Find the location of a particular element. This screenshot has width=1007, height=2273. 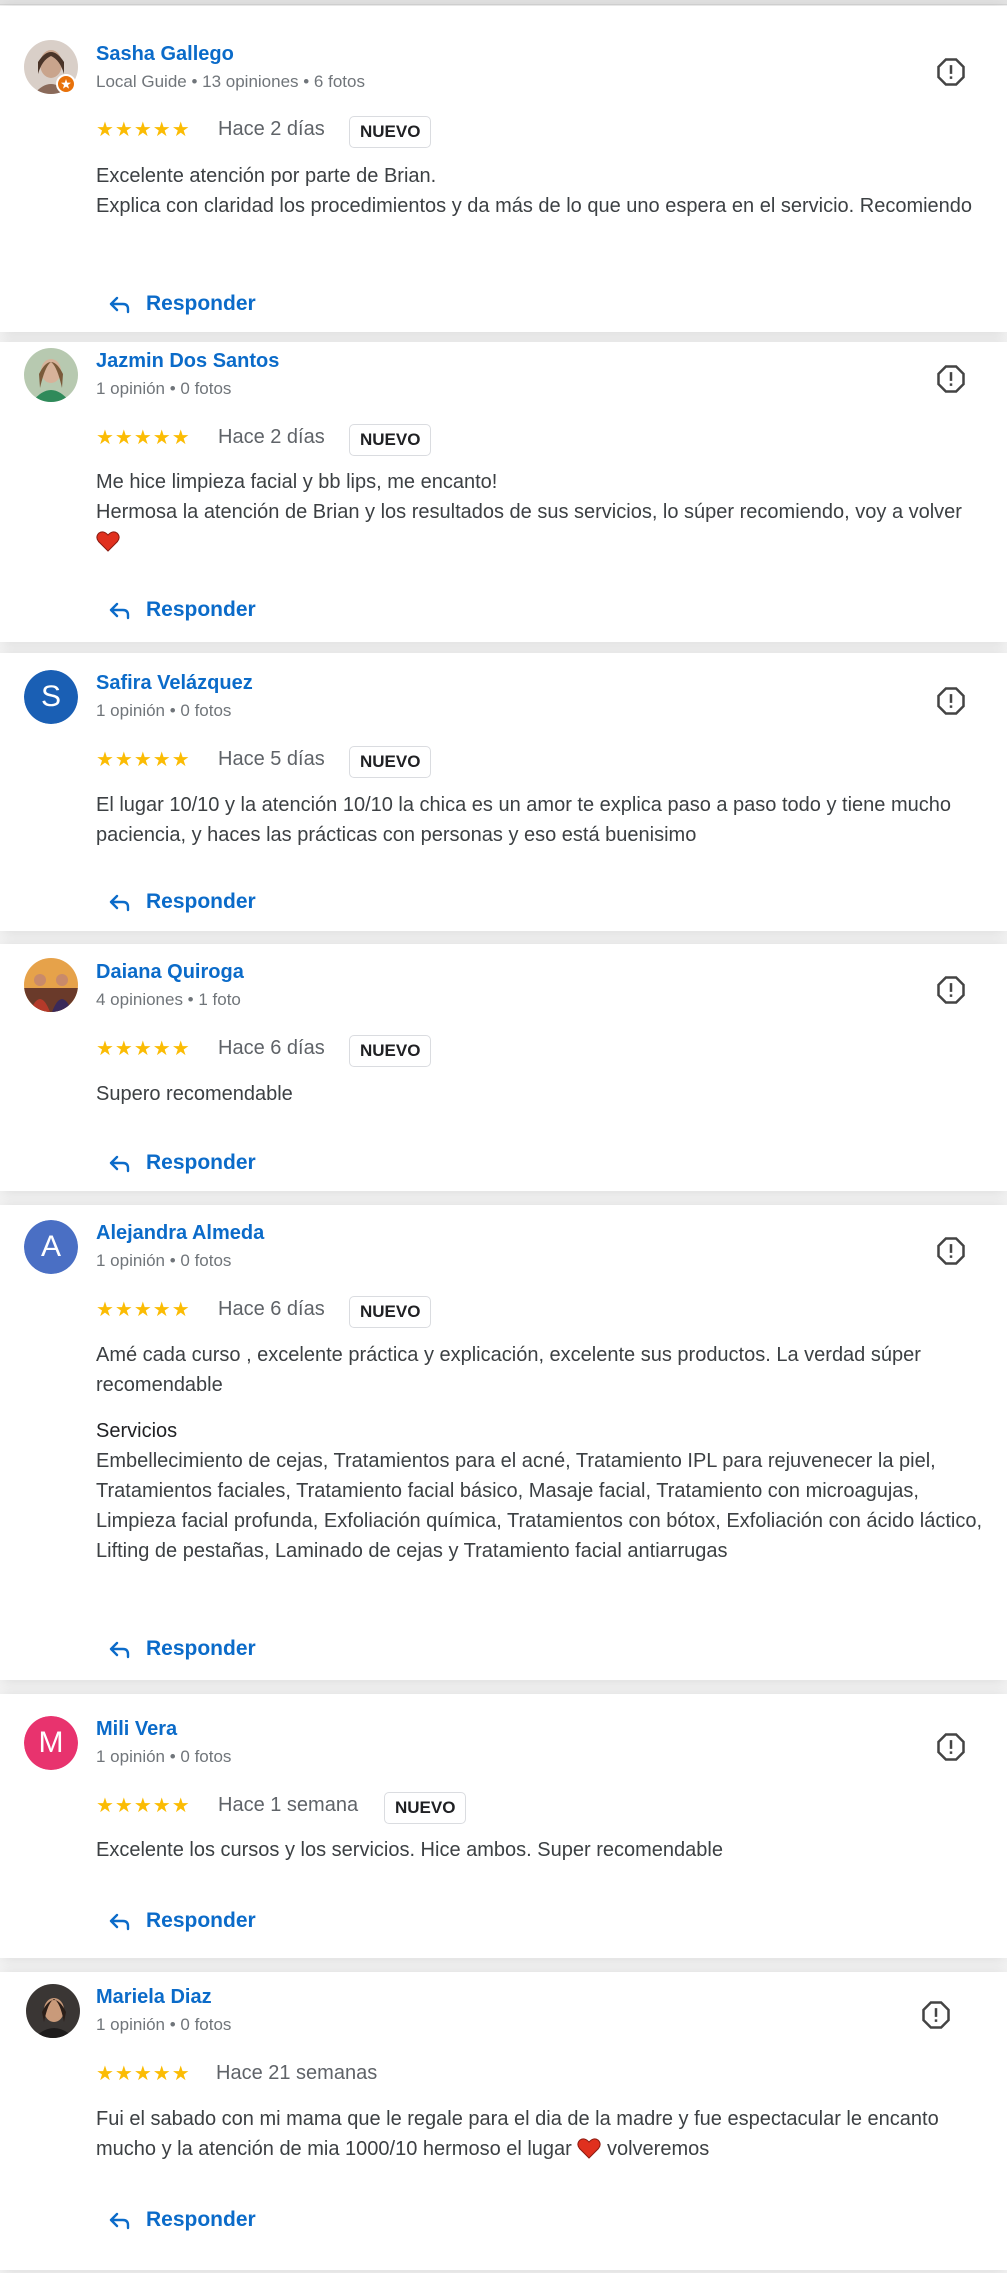

top-divider is located at coordinates (503, 2).